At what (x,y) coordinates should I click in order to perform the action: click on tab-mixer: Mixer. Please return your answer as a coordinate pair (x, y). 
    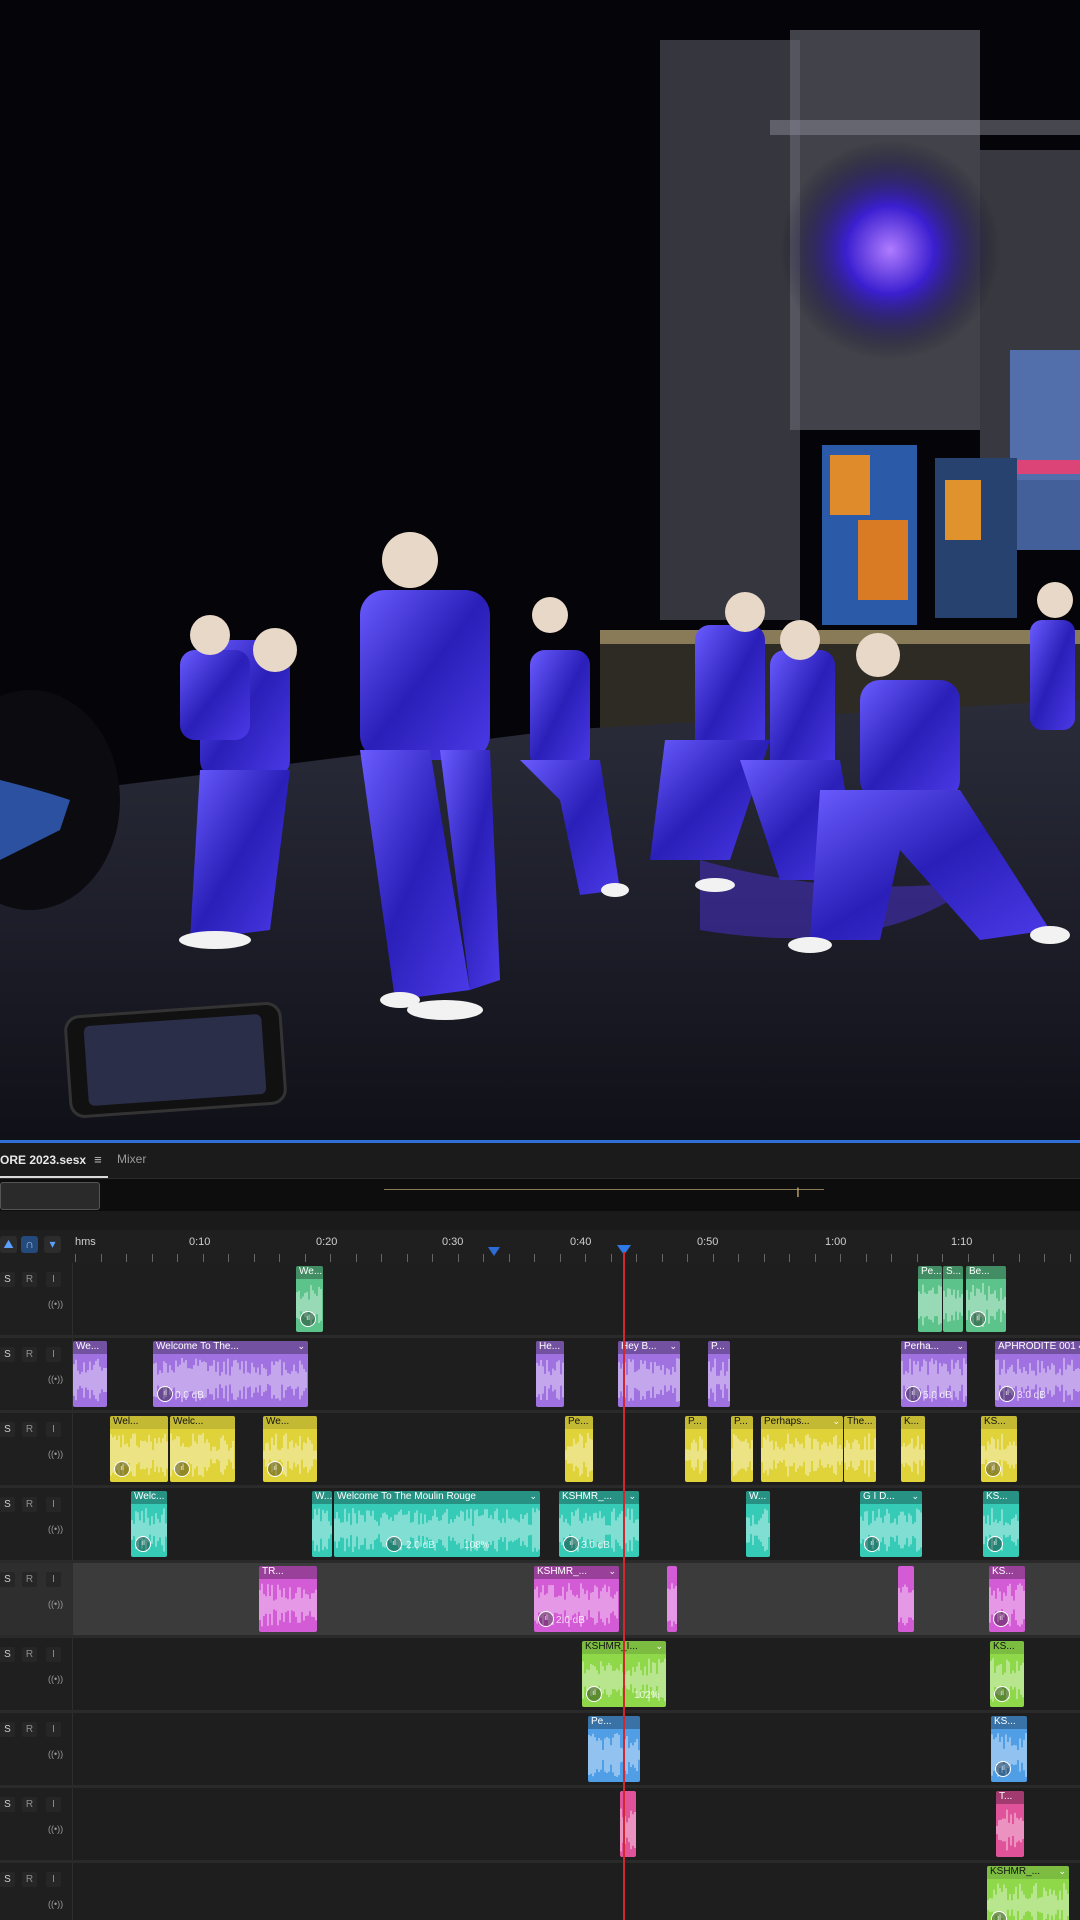
    Looking at the image, I should click on (131, 1159).